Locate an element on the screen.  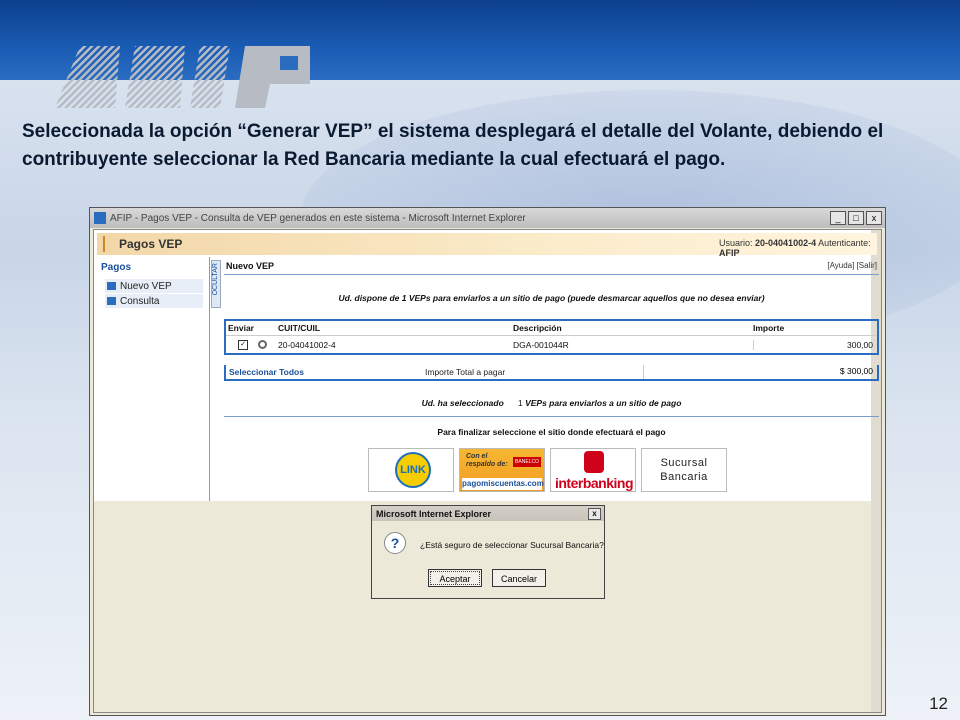
main-header: Nuevo VEP [Ayuda] [Salir] is located at coordinates (551, 267).